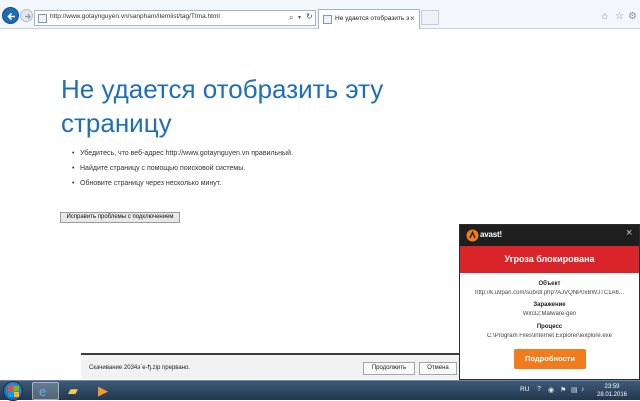  Describe the element at coordinates (43, 391) in the screenshot. I see `internet-explorer-icon: e` at that location.